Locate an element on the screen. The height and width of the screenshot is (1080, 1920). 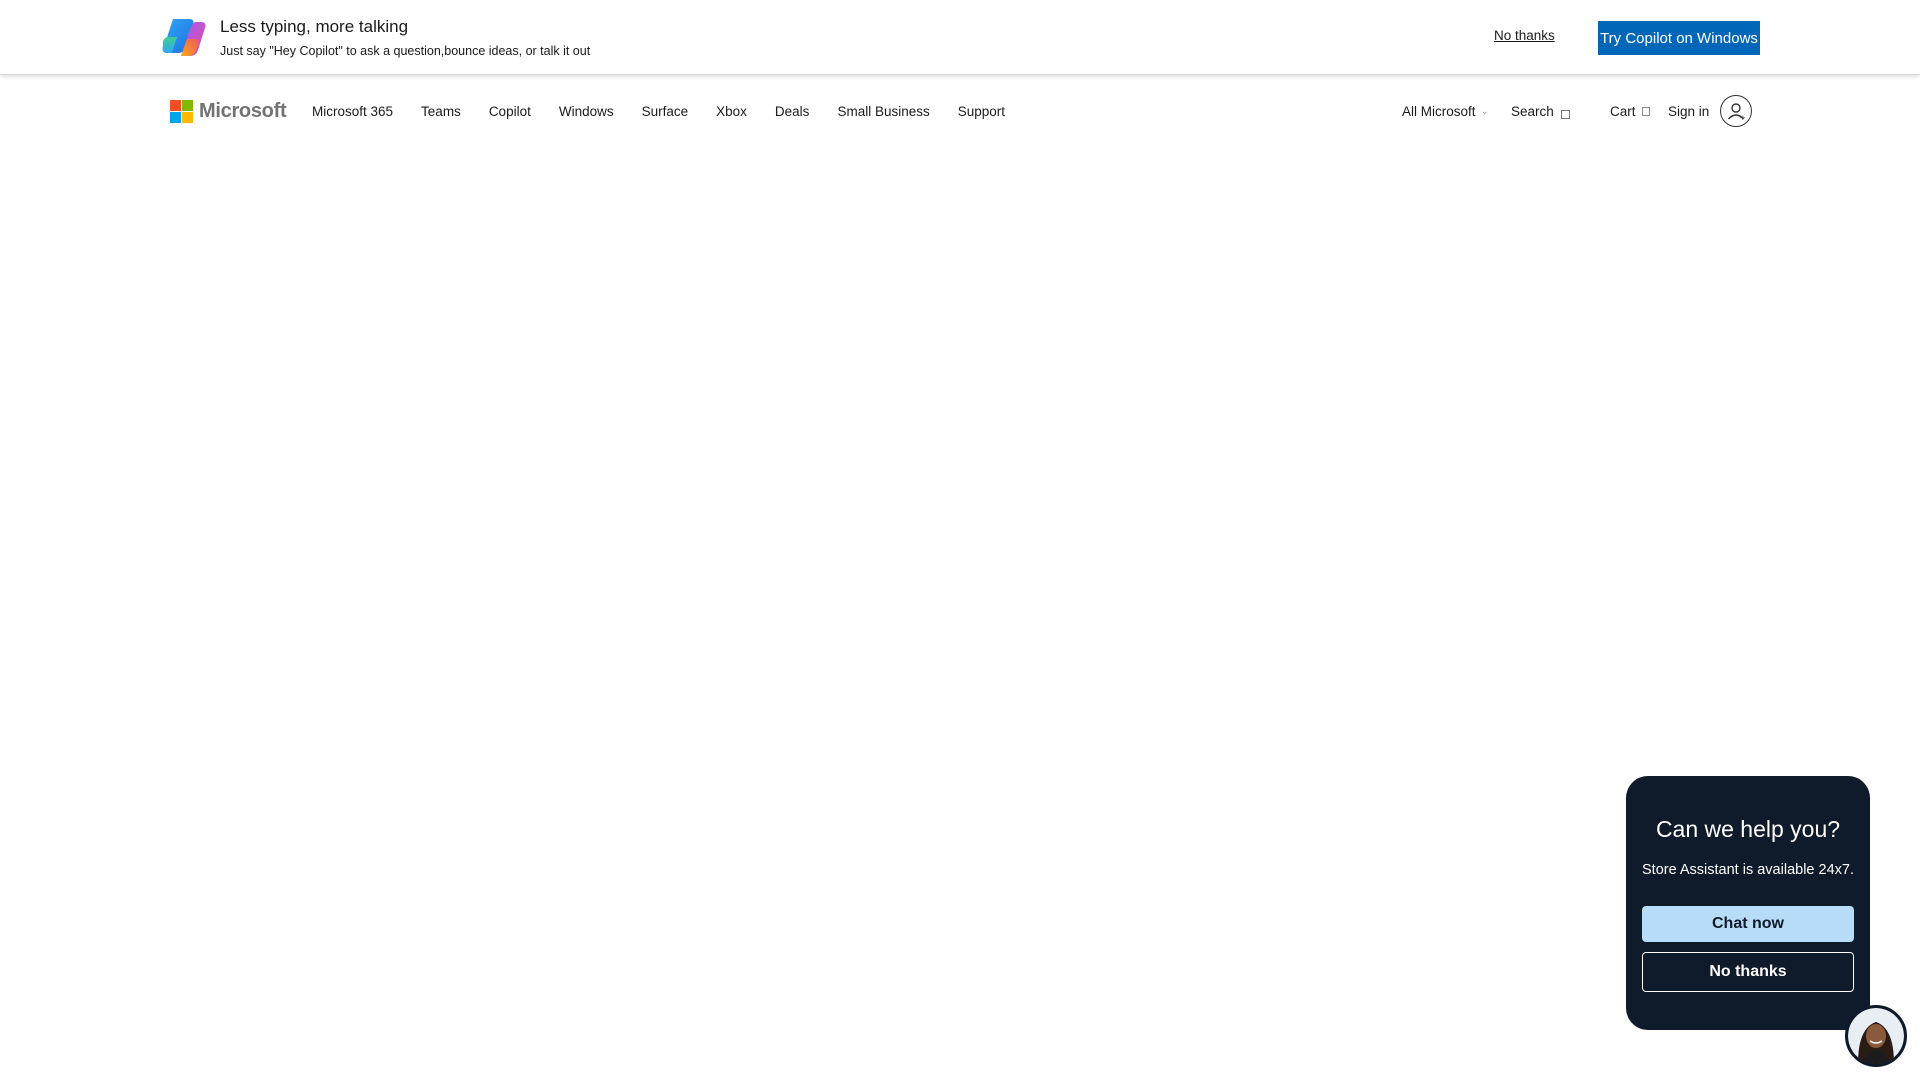
all-microsoft-label: All Microsoft is located at coordinates (1439, 111).